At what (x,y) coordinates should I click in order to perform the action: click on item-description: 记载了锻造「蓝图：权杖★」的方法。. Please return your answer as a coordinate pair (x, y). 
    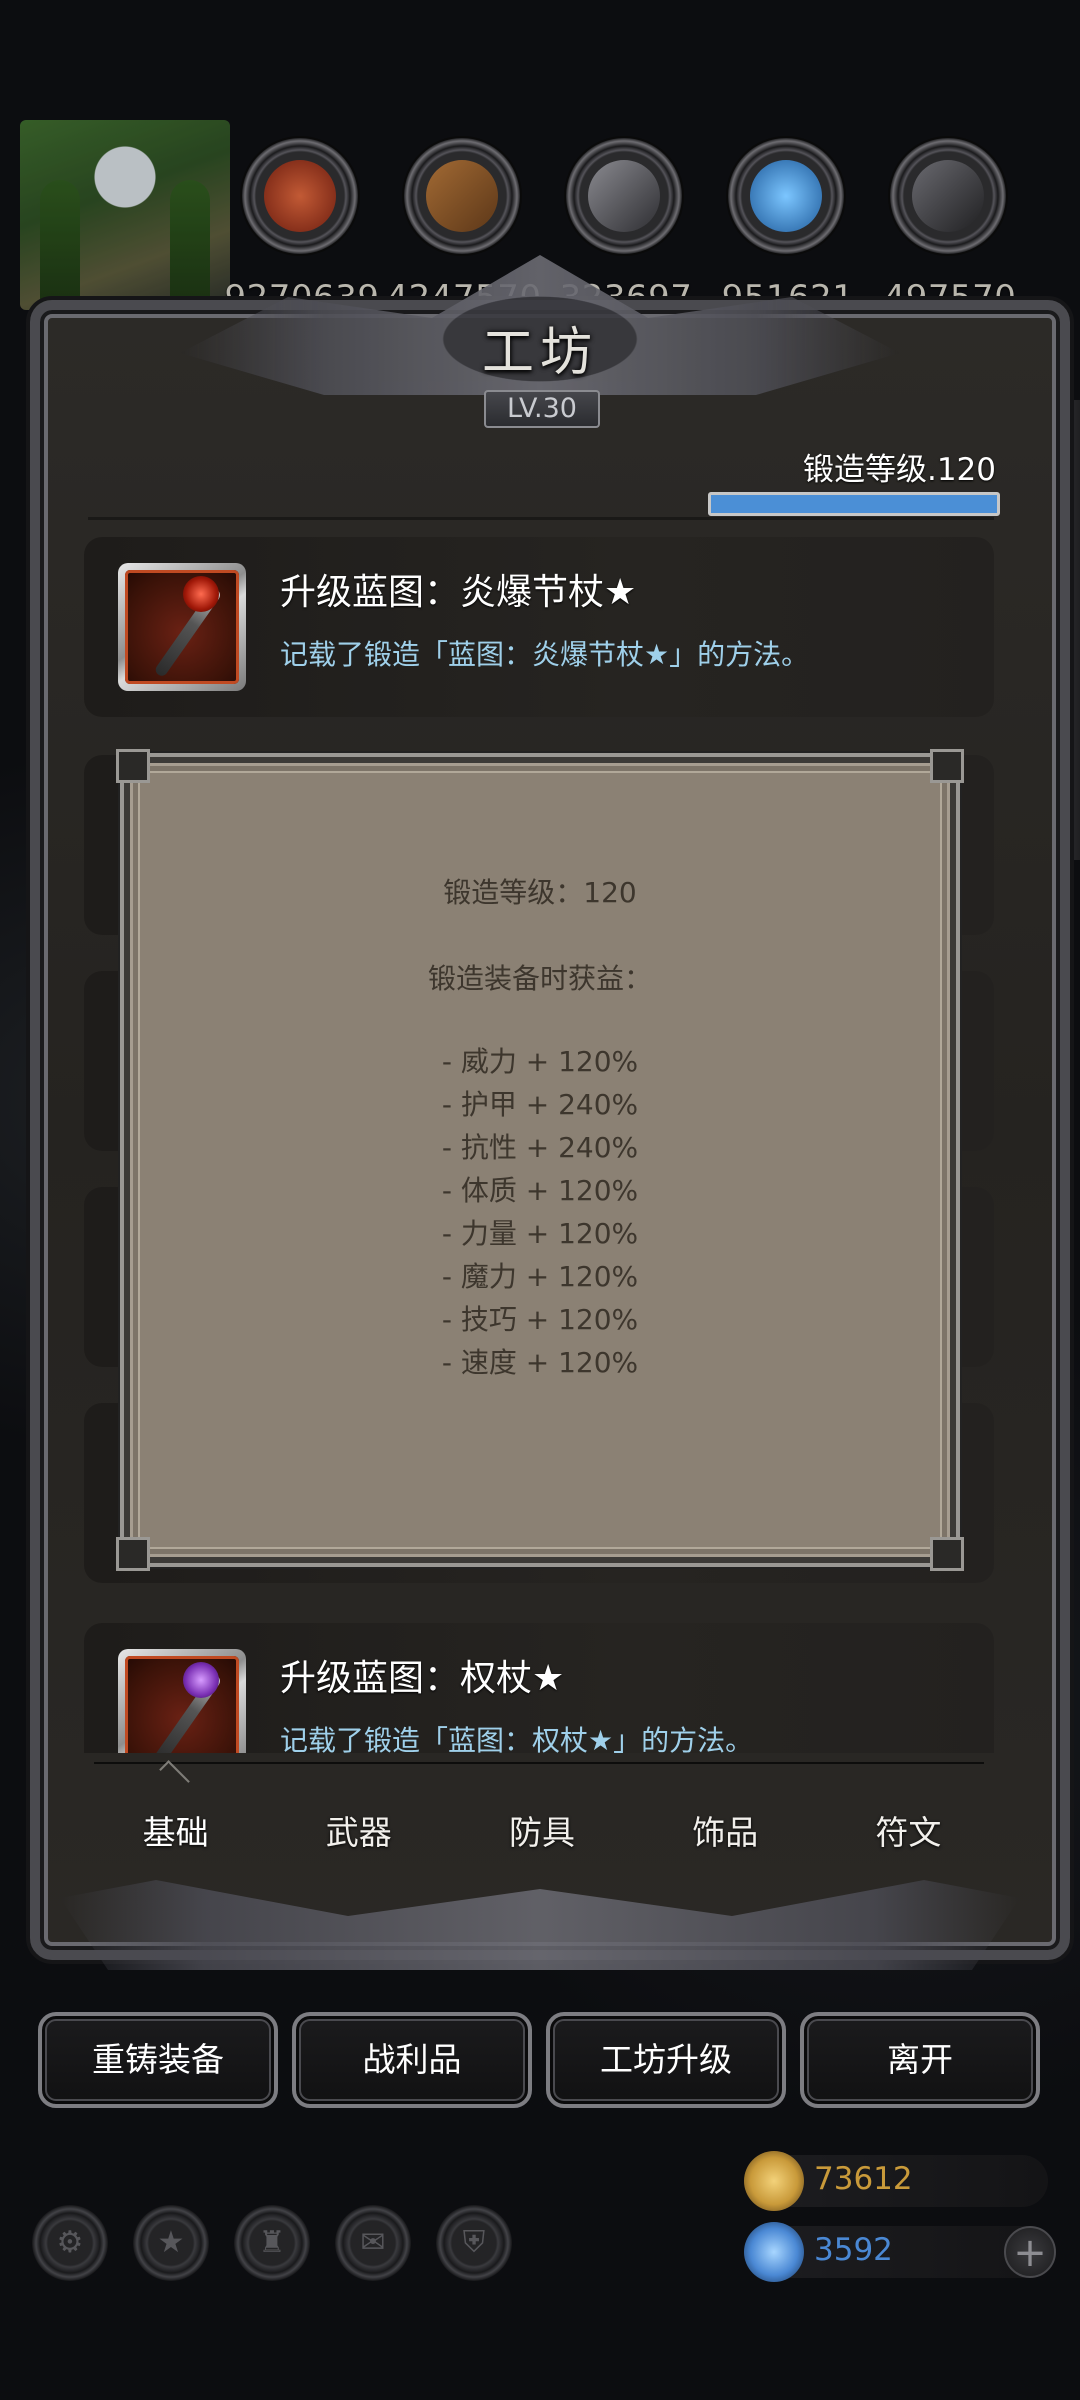
    Looking at the image, I should click on (517, 1738).